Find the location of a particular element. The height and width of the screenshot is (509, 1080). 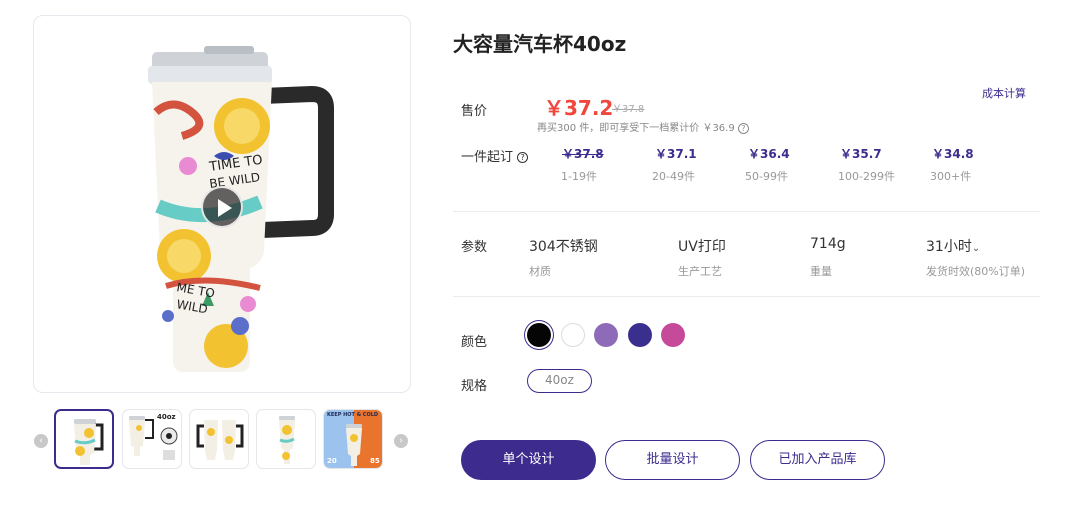

param-key: 发货时效(80%订单) is located at coordinates (976, 271).